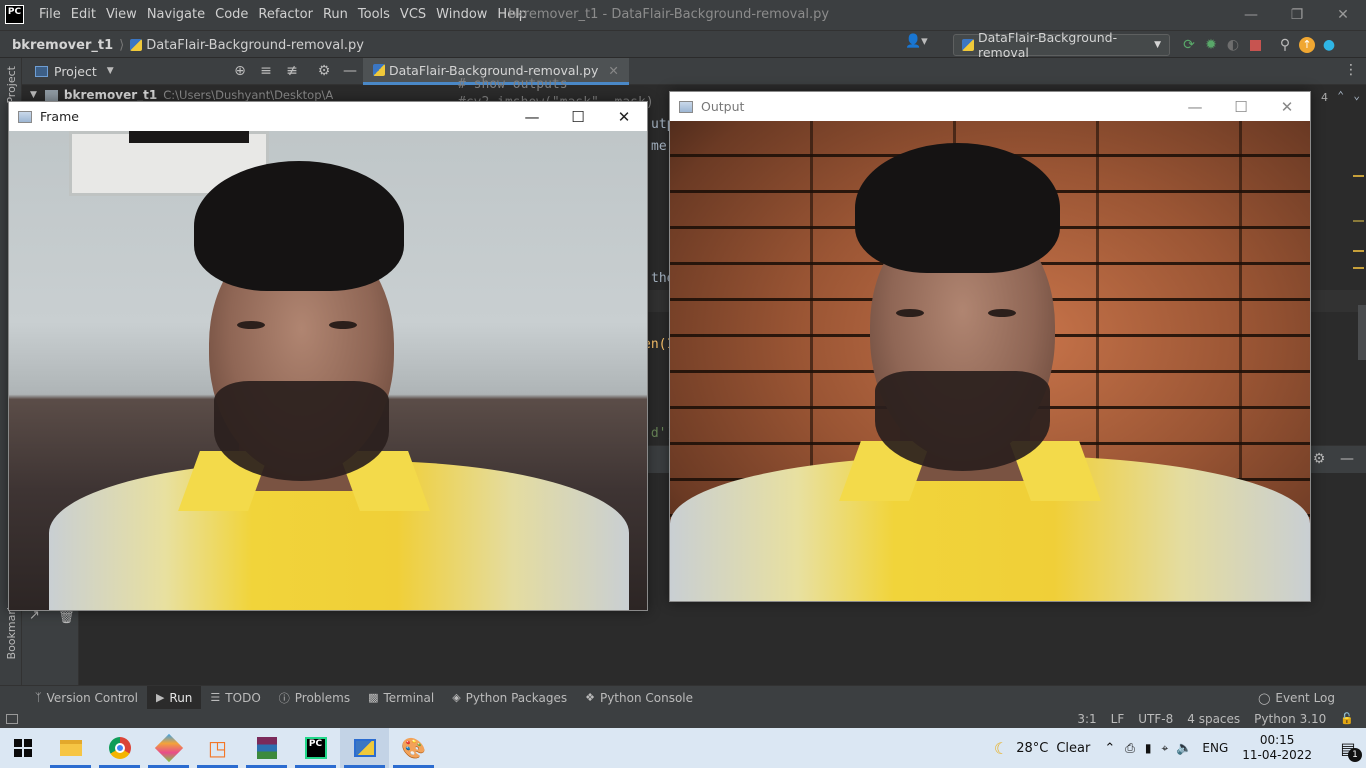 The image size is (1366, 768). What do you see at coordinates (916, 41) in the screenshot?
I see `user-menu: 👤▾` at bounding box center [916, 41].